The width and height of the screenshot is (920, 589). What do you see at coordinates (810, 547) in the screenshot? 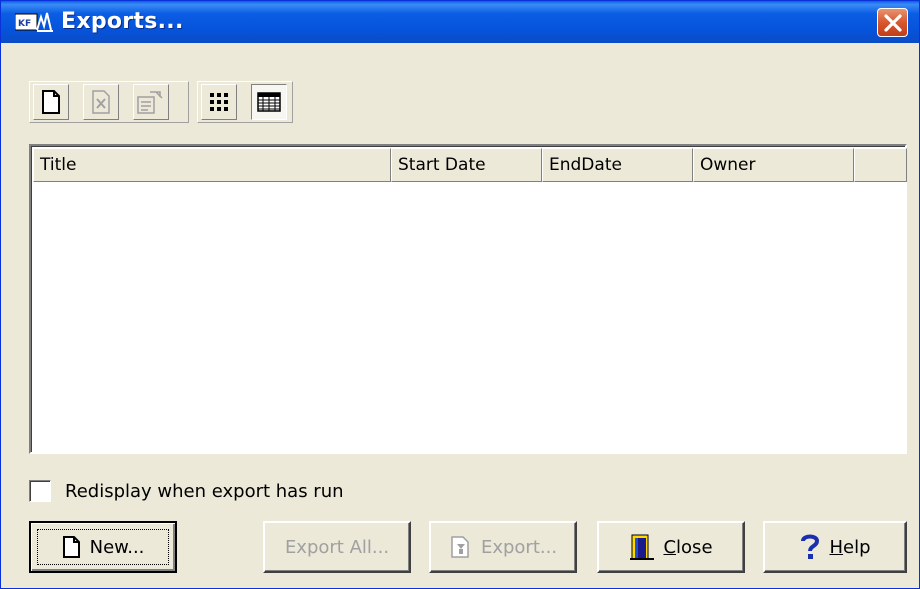
I see `help-icon` at bounding box center [810, 547].